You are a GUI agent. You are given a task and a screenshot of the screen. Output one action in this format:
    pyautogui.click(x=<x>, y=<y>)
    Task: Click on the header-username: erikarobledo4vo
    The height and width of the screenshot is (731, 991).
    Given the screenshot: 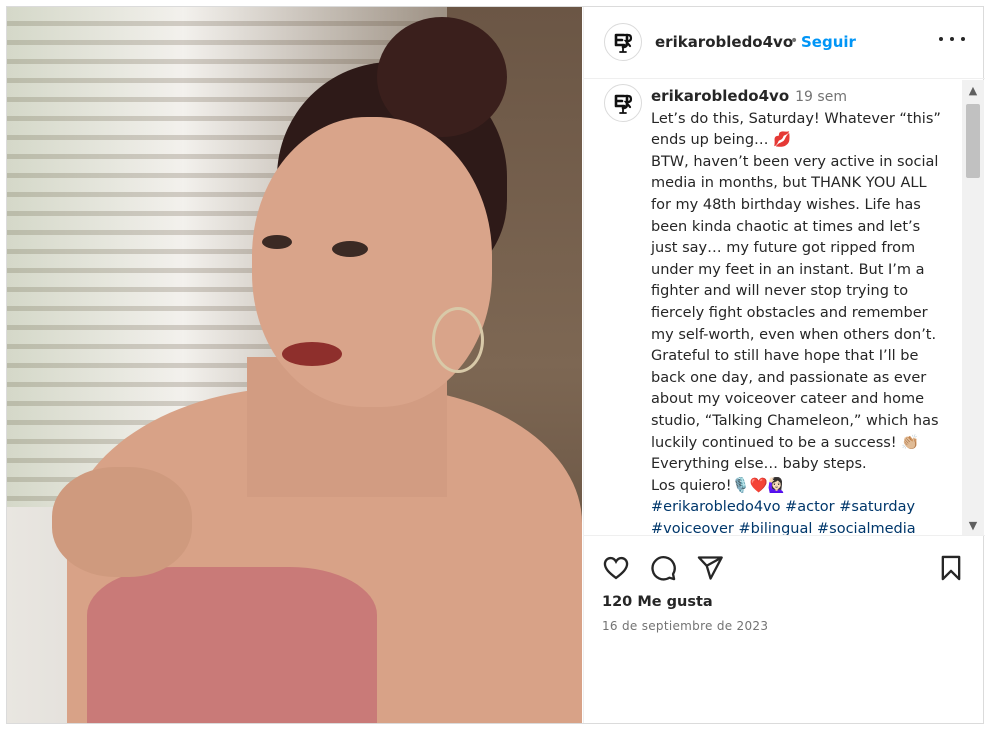 What is the action you would take?
    pyautogui.click(x=724, y=42)
    